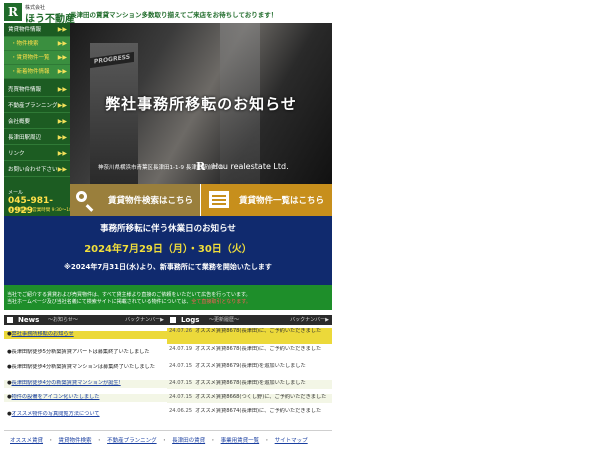  What do you see at coordinates (31, 206) in the screenshot?
I see `phone-number: 045-981-0929` at bounding box center [31, 206].